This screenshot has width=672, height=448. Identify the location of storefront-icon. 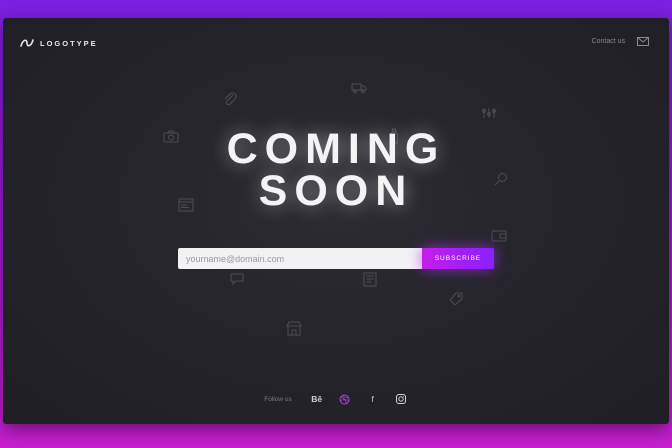
(294, 328).